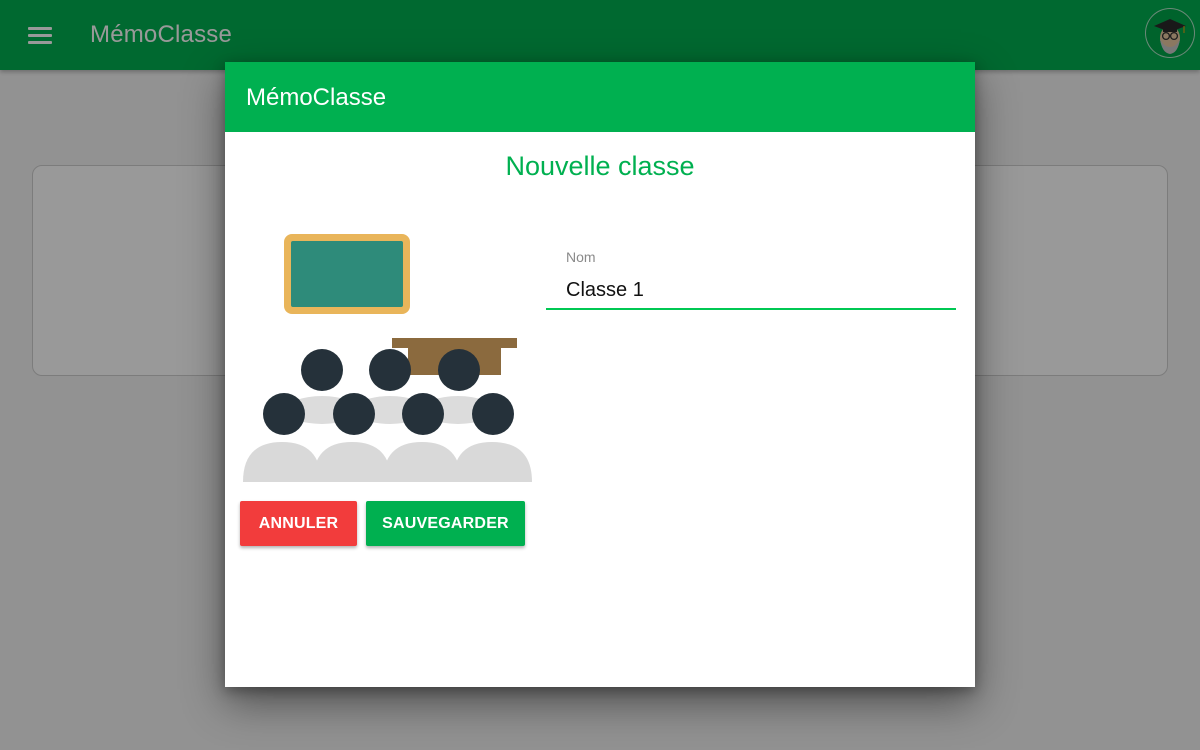  What do you see at coordinates (298, 523) in the screenshot?
I see `cancel-button: ANNULER` at bounding box center [298, 523].